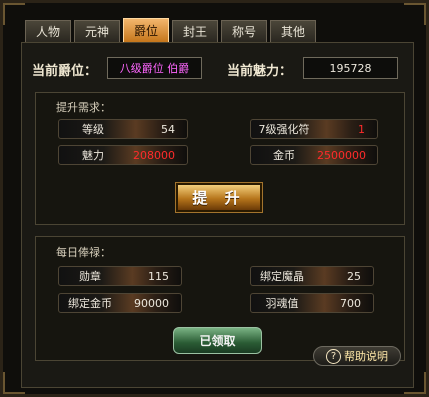 This screenshot has width=429, height=397. Describe the element at coordinates (350, 303) in the screenshot. I see `reward-value: 700` at that location.